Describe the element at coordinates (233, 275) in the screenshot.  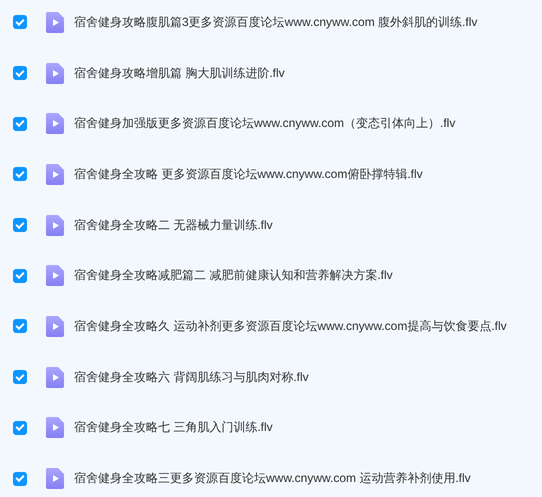
I see `file-name: 宿舍健身全攻略减肥篇二 减肥前健康认知和营养解决方案.flv` at that location.